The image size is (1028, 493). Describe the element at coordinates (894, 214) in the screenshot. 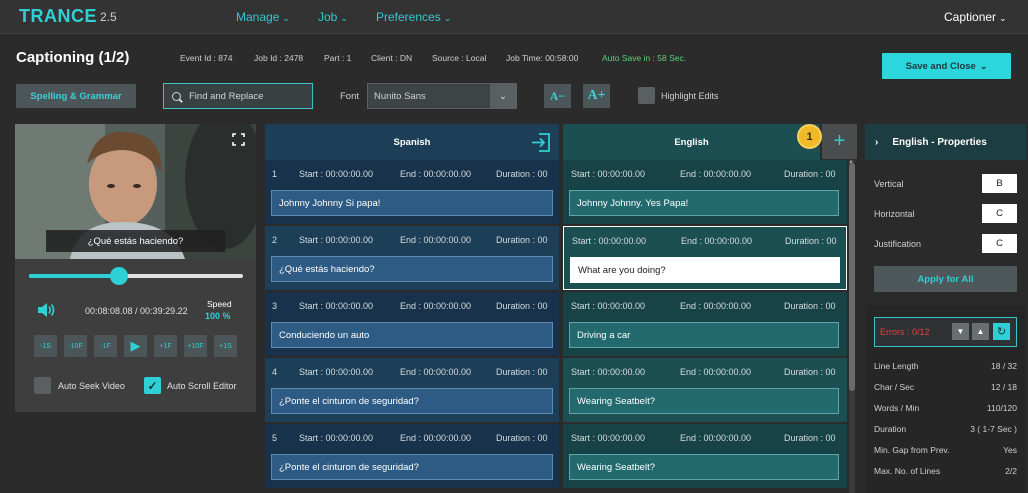

I see `horizontal-label: Horizontal` at that location.